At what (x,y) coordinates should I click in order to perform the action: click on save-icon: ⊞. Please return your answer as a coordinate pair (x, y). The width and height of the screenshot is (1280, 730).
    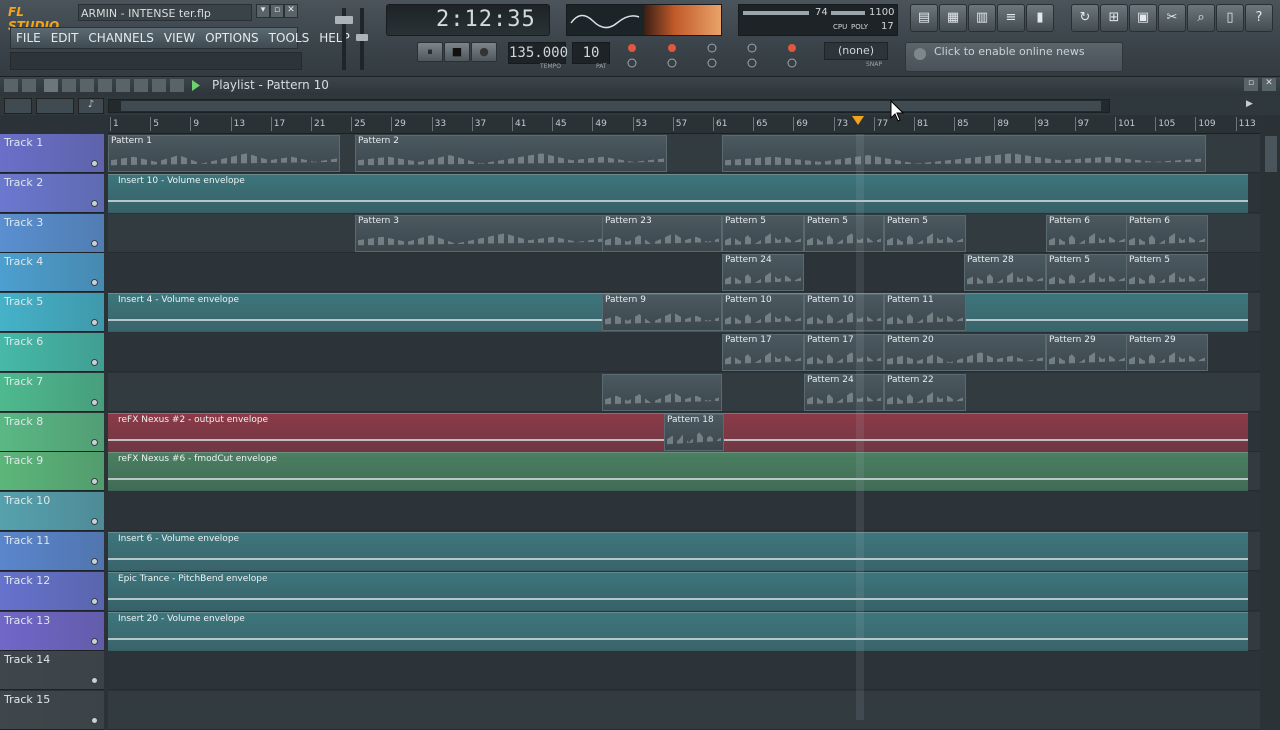
    Looking at the image, I should click on (1114, 18).